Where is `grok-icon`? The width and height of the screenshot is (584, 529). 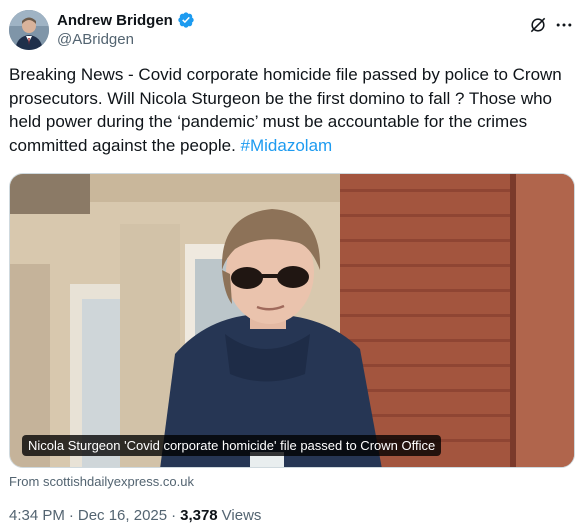
grok-icon is located at coordinates (538, 25).